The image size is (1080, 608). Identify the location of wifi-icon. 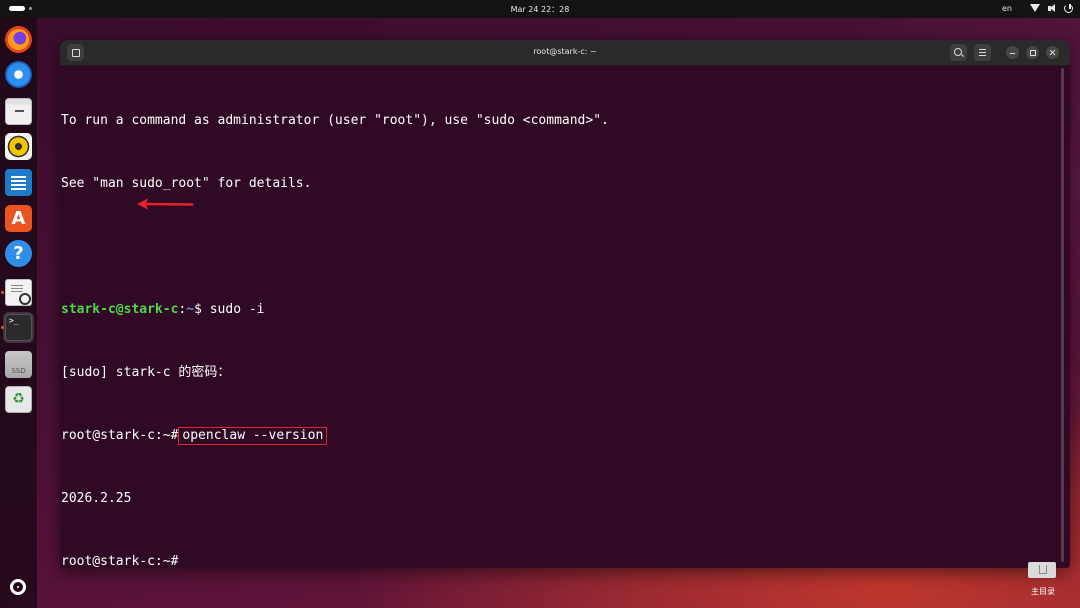
(1035, 8).